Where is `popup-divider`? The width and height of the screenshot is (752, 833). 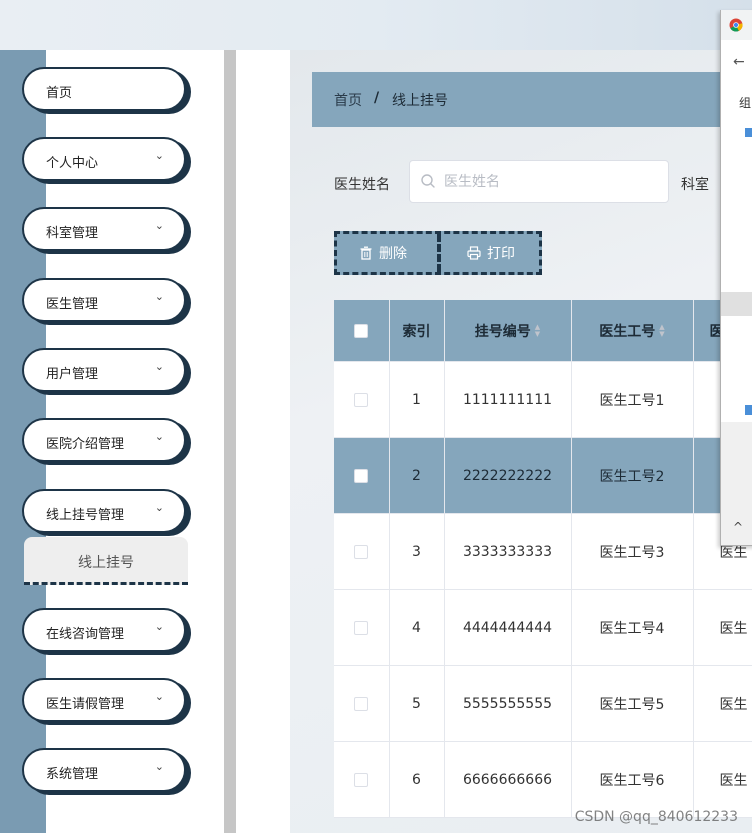
popup-divider is located at coordinates (736, 304).